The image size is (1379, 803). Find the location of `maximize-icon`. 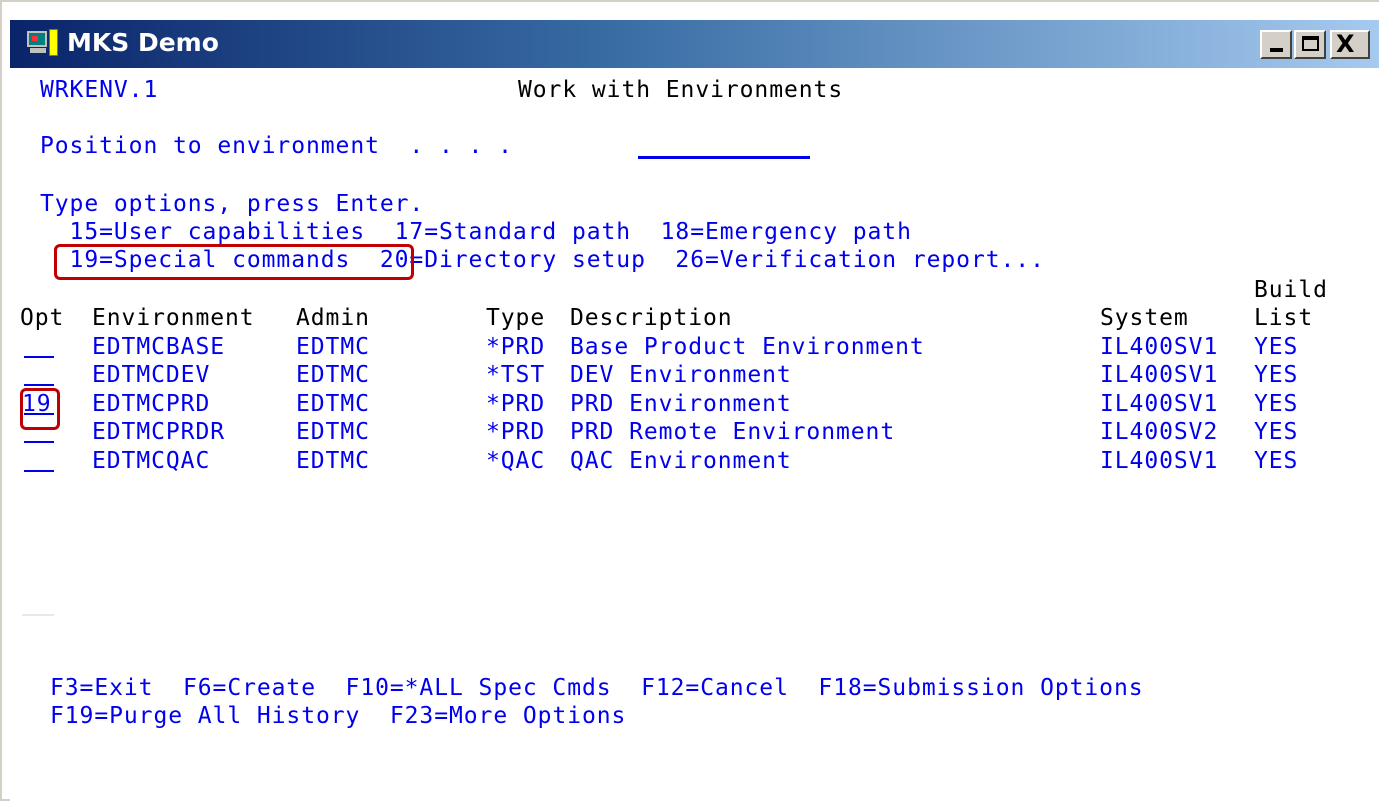

maximize-icon is located at coordinates (1310, 43).